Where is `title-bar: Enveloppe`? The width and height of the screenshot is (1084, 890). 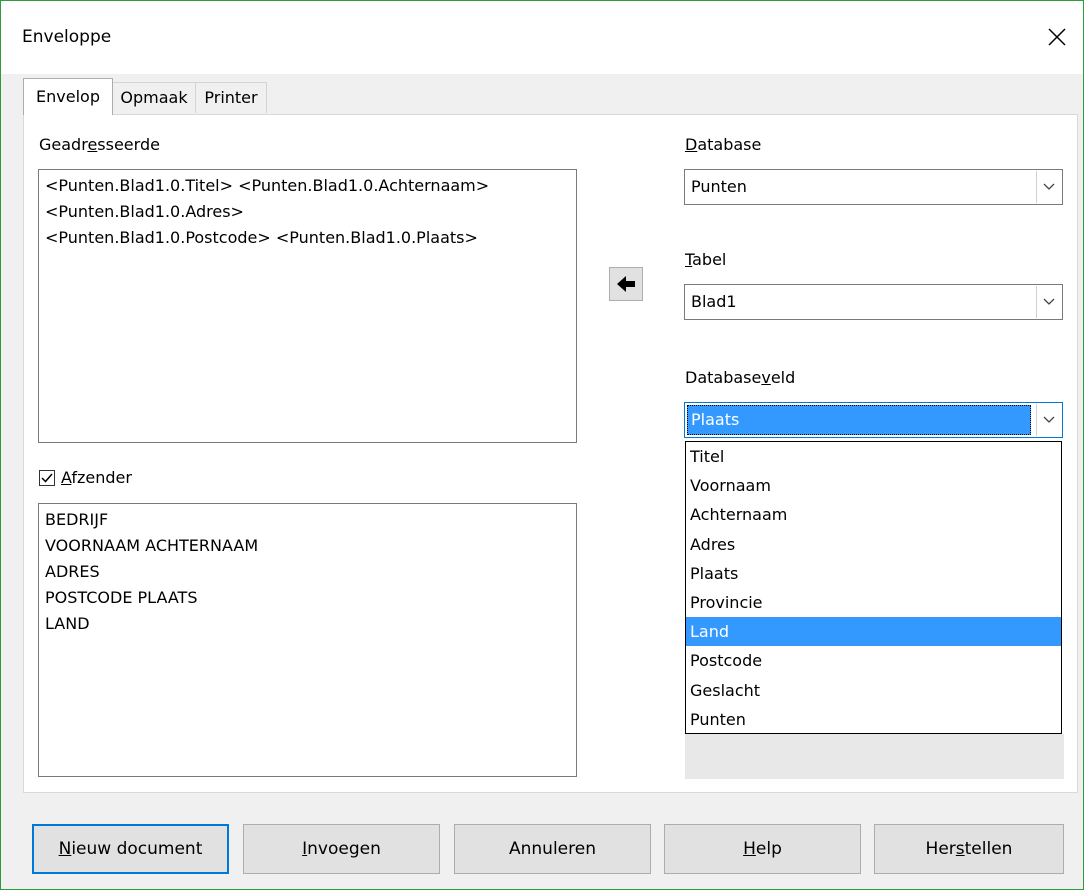 title-bar: Enveloppe is located at coordinates (542, 37).